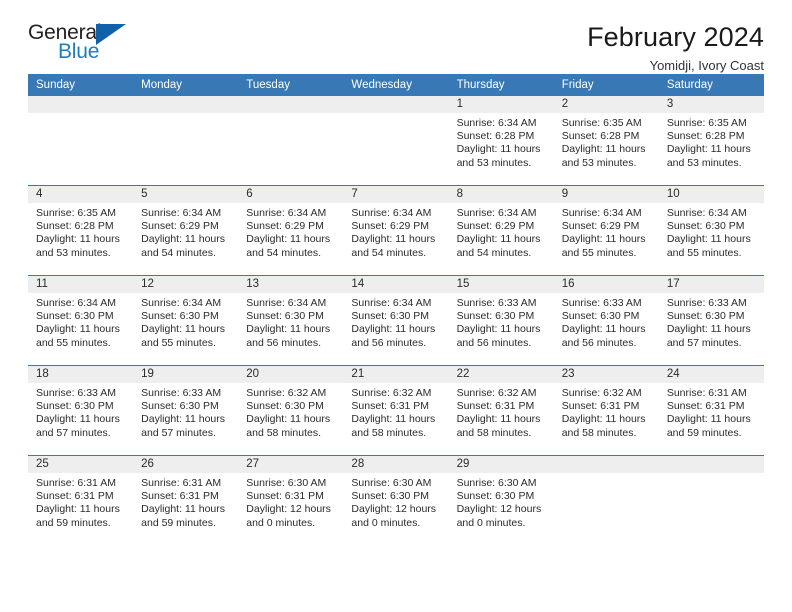 This screenshot has height=612, width=792. What do you see at coordinates (706, 303) in the screenshot?
I see `sunrise-text: Sunrise: 6:33 AM` at bounding box center [706, 303].